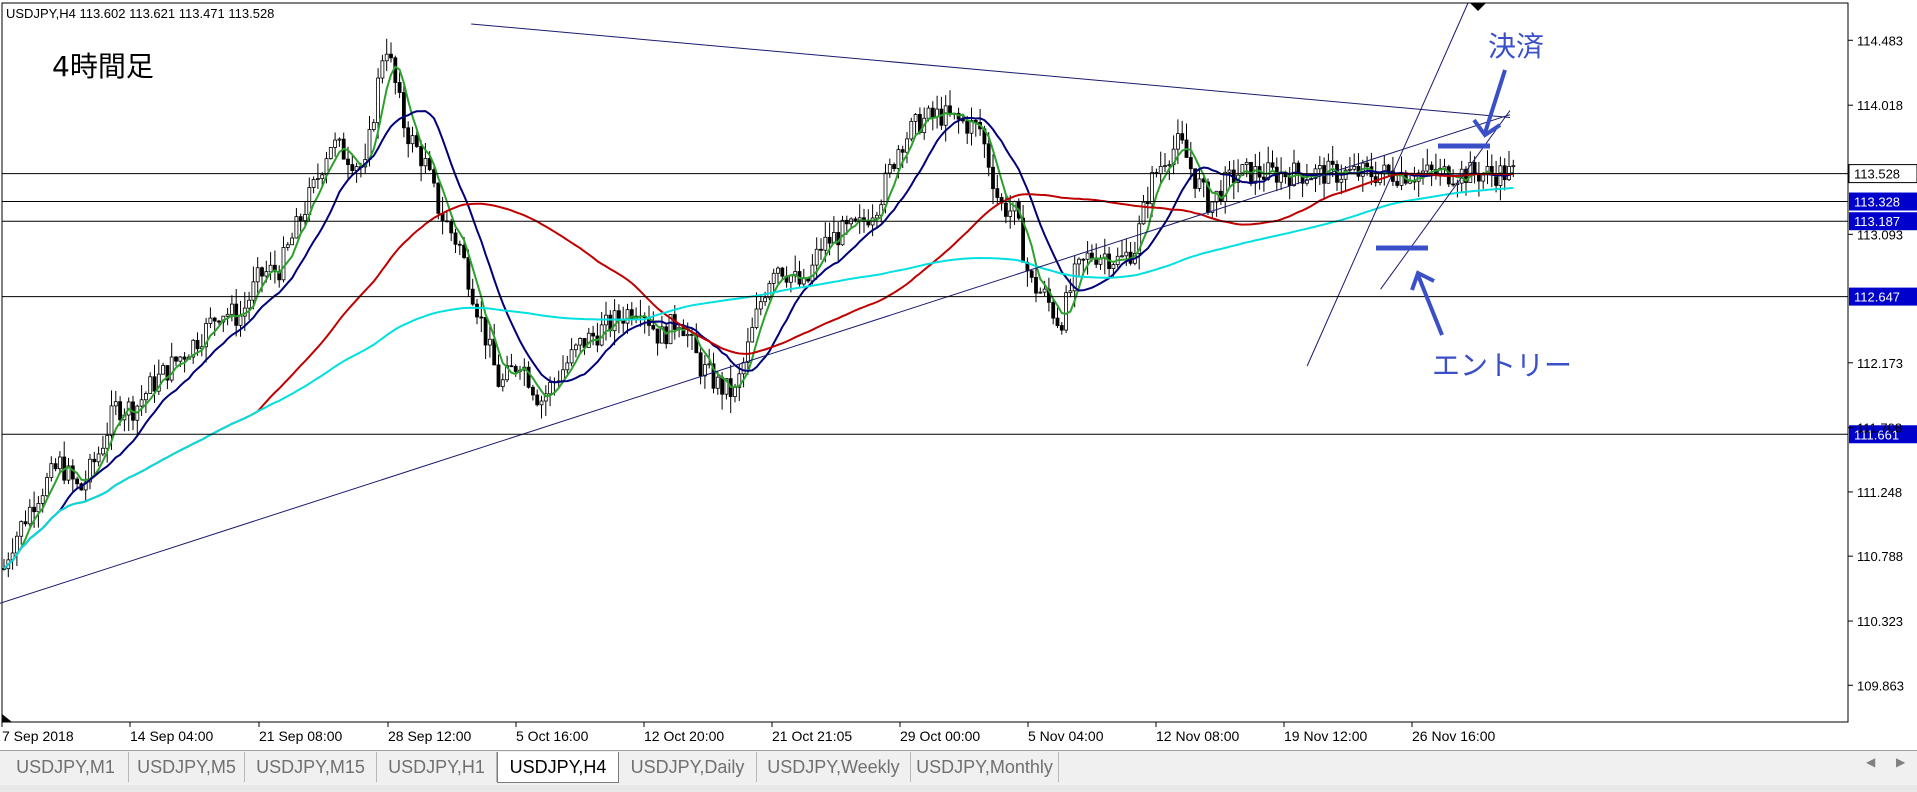 This screenshot has width=1917, height=792. What do you see at coordinates (1880, 234) in the screenshot?
I see `price-tick-label: 113.093` at bounding box center [1880, 234].